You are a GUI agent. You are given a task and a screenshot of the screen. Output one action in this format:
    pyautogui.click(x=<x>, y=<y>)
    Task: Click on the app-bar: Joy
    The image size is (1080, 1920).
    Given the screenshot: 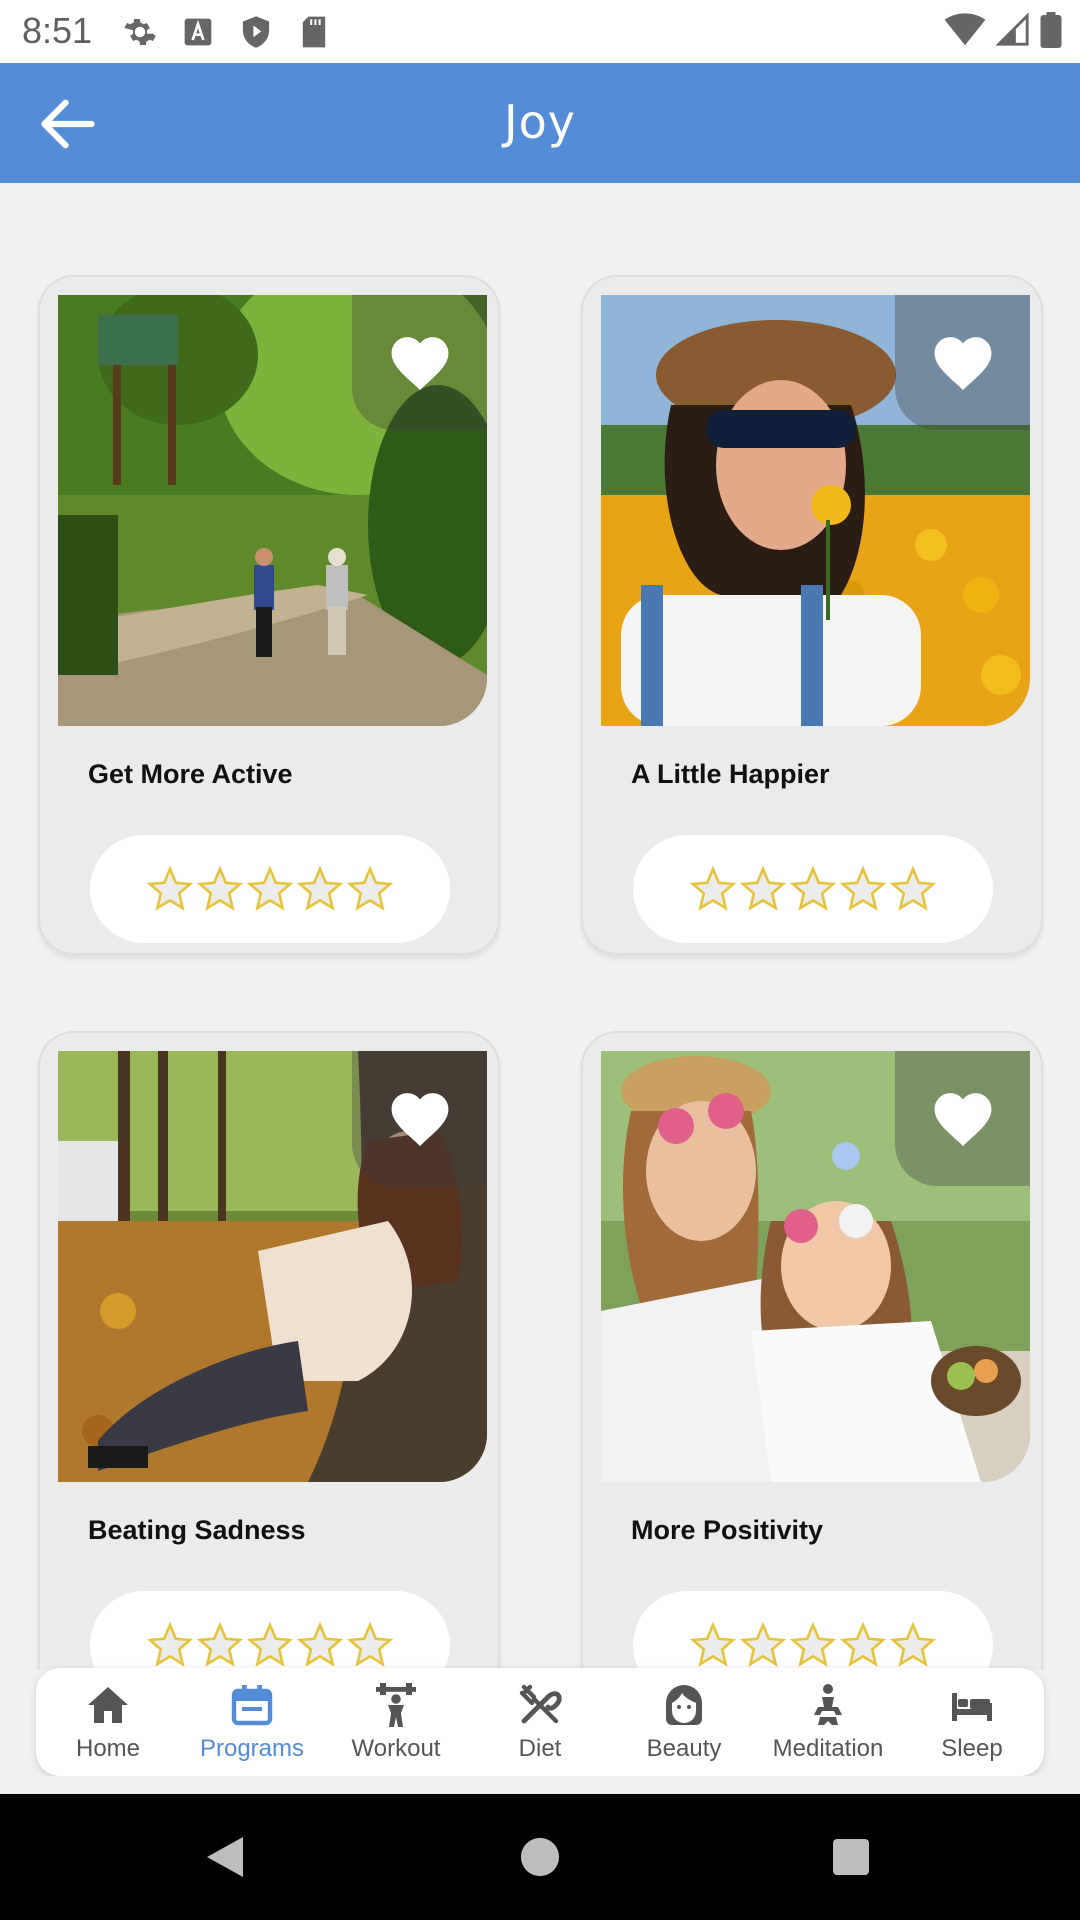 What is the action you would take?
    pyautogui.click(x=540, y=123)
    